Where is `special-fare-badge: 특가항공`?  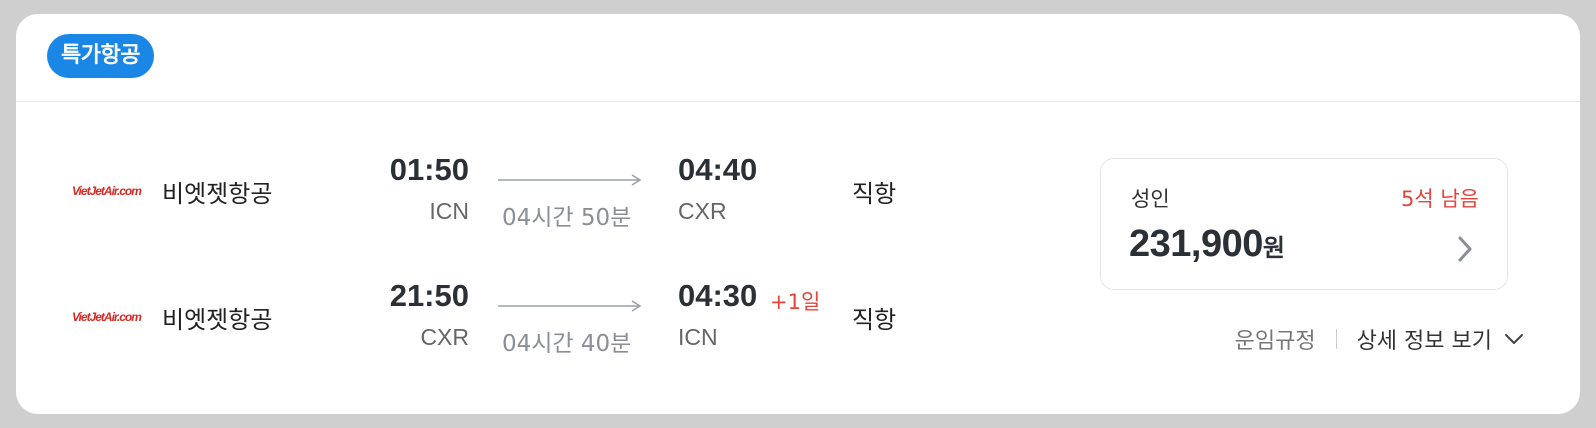 special-fare-badge: 특가항공 is located at coordinates (100, 56).